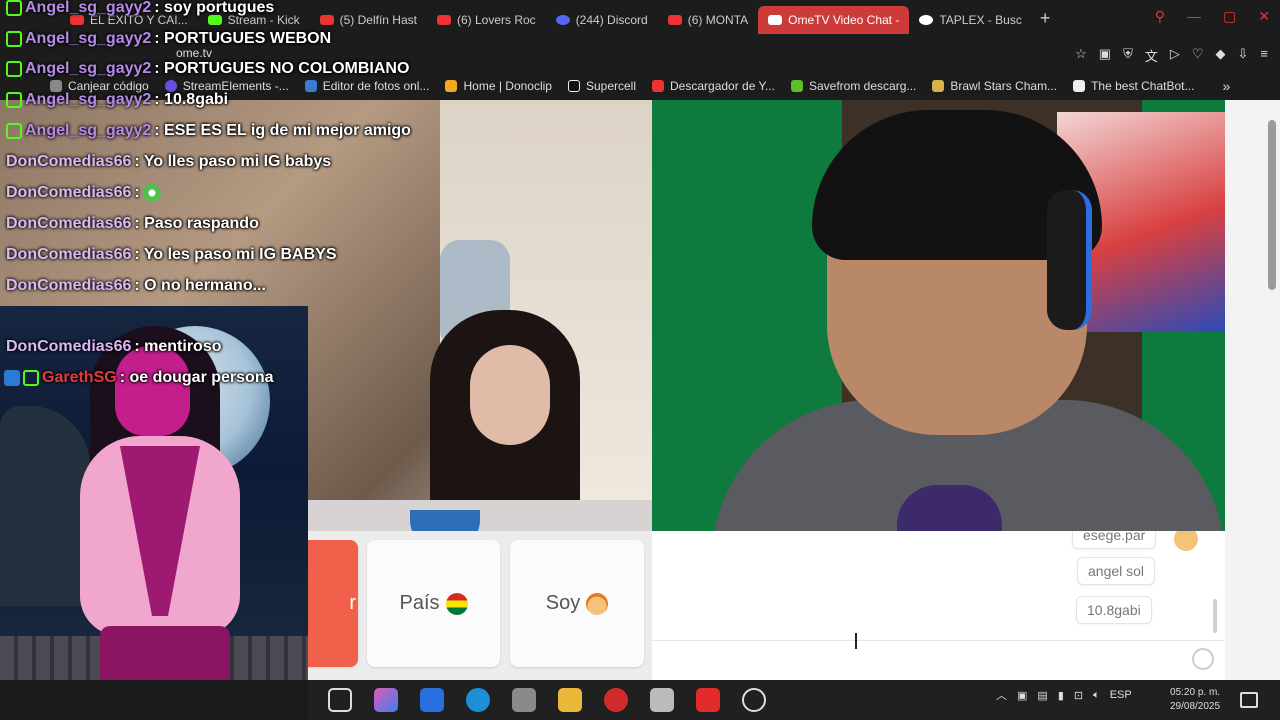 This screenshot has height=720, width=1280. I want to click on language-indicator: ESP, so click(1121, 695).